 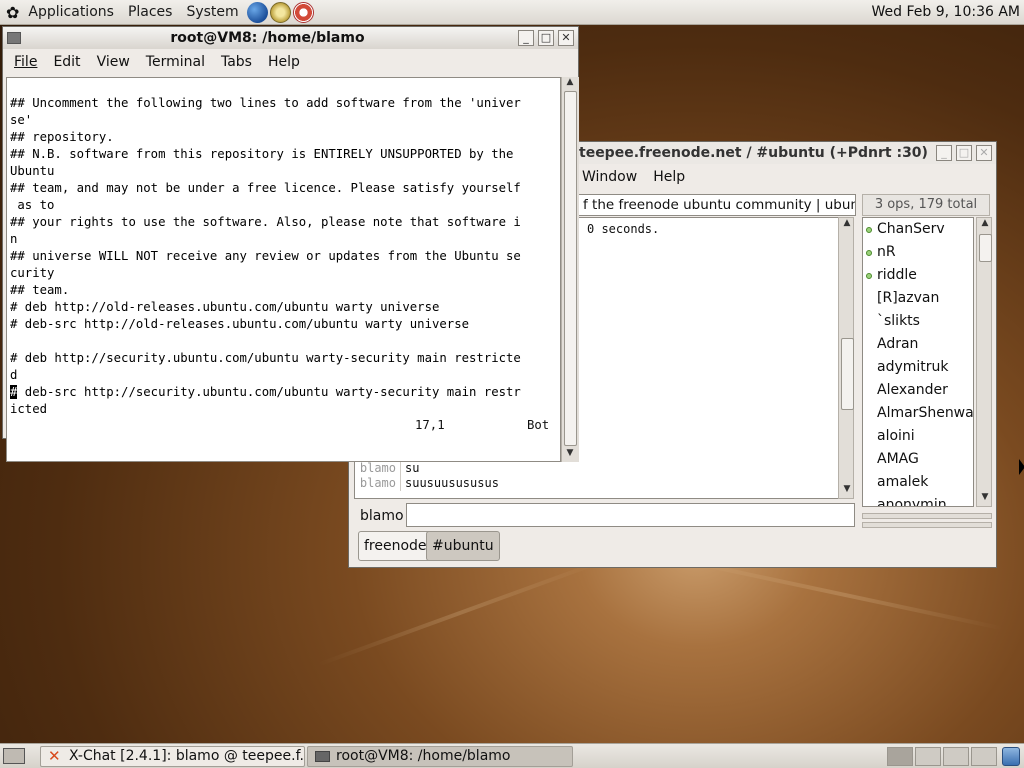 I want to click on menu-terminal: Terminal, so click(x=175, y=62).